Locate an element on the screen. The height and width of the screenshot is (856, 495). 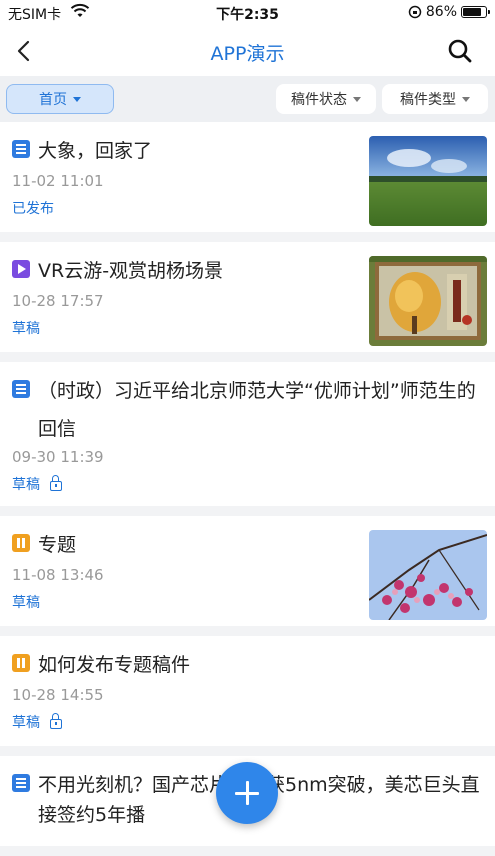
item-title: 如何发布专题稿件 is located at coordinates (114, 665).